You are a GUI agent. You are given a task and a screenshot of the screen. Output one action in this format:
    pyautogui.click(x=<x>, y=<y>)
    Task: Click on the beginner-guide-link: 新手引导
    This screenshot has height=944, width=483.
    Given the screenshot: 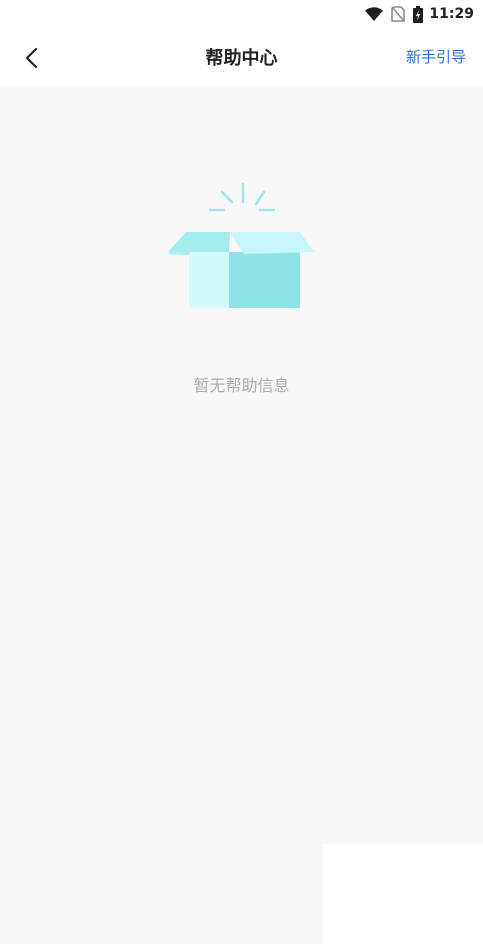 What is the action you would take?
    pyautogui.click(x=436, y=56)
    